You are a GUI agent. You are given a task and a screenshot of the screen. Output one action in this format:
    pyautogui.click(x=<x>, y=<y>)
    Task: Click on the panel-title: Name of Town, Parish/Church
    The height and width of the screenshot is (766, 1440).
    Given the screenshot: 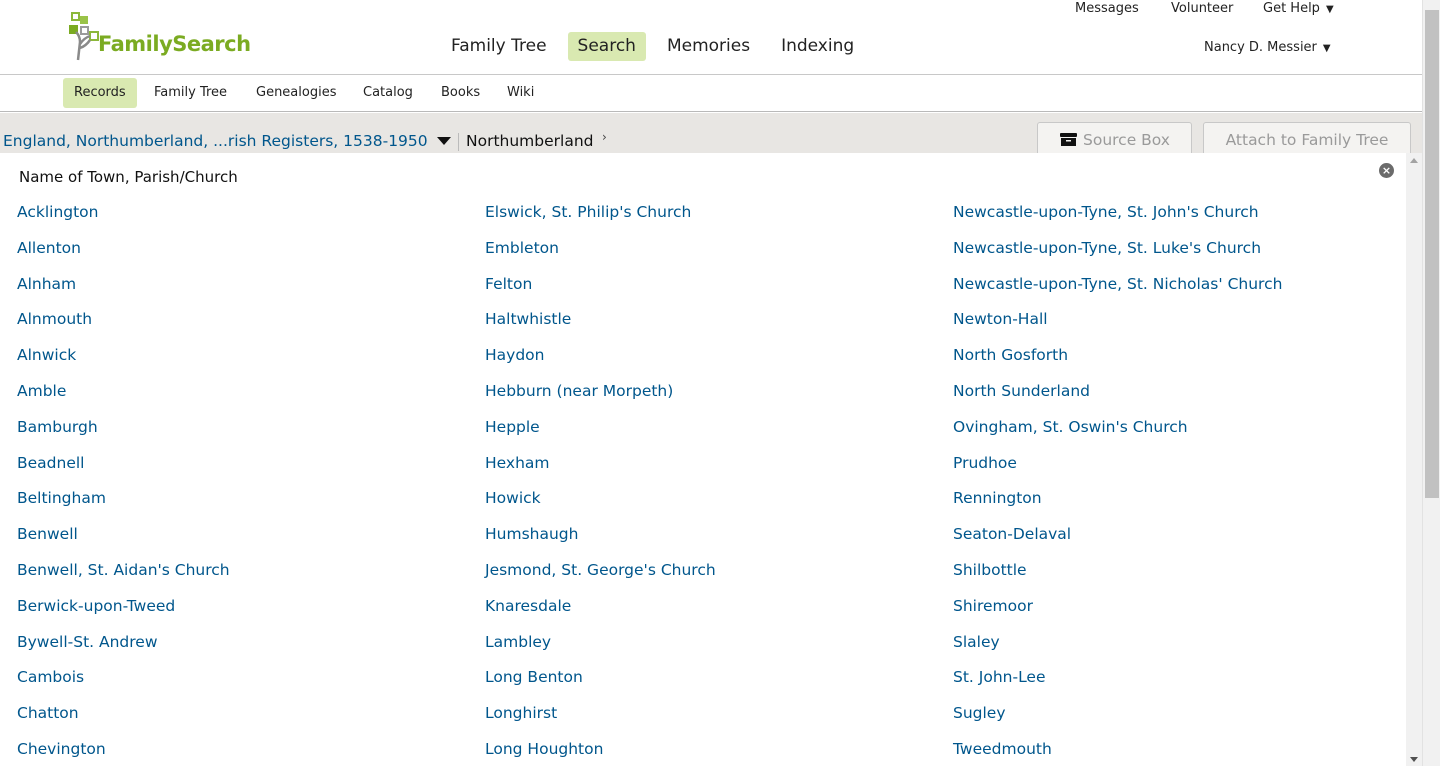 What is the action you would take?
    pyautogui.click(x=128, y=177)
    